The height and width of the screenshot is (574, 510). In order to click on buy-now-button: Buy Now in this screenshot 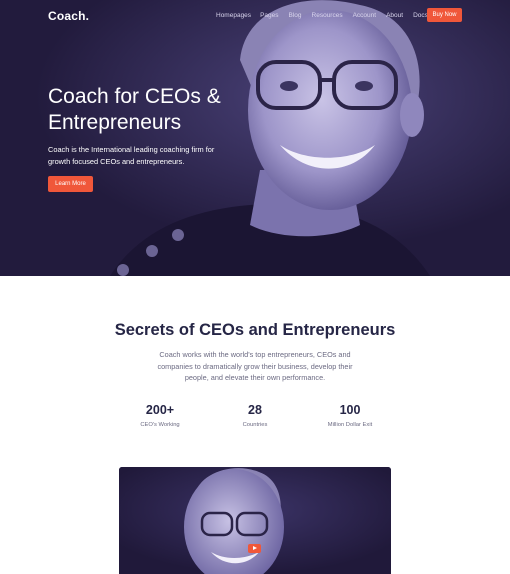, I will do `click(444, 15)`.